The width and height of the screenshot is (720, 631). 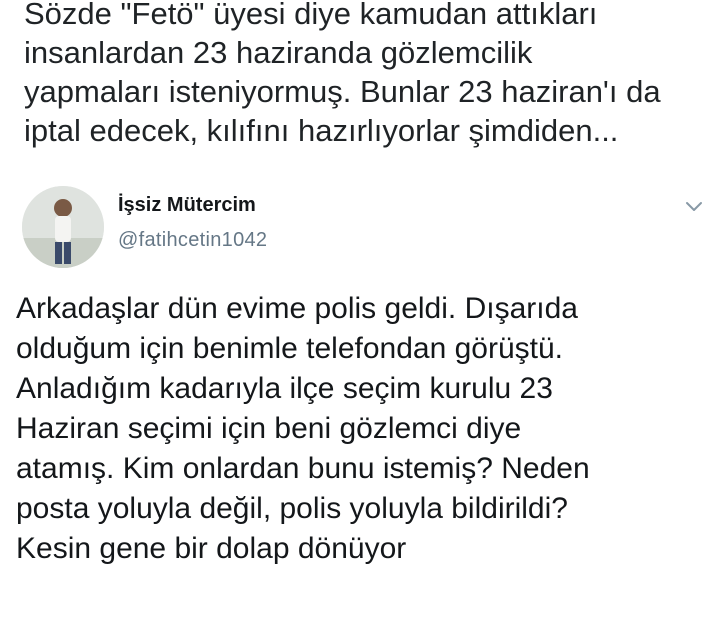 I want to click on chevron-down-icon, so click(x=694, y=206).